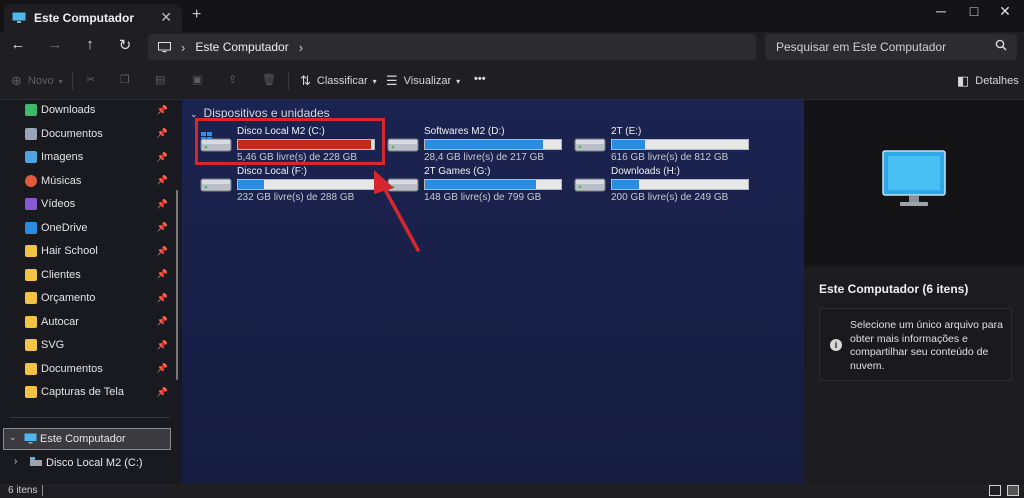 This screenshot has width=1024, height=498. What do you see at coordinates (626, 131) in the screenshot?
I see `drive-name: 2T (E:)` at bounding box center [626, 131].